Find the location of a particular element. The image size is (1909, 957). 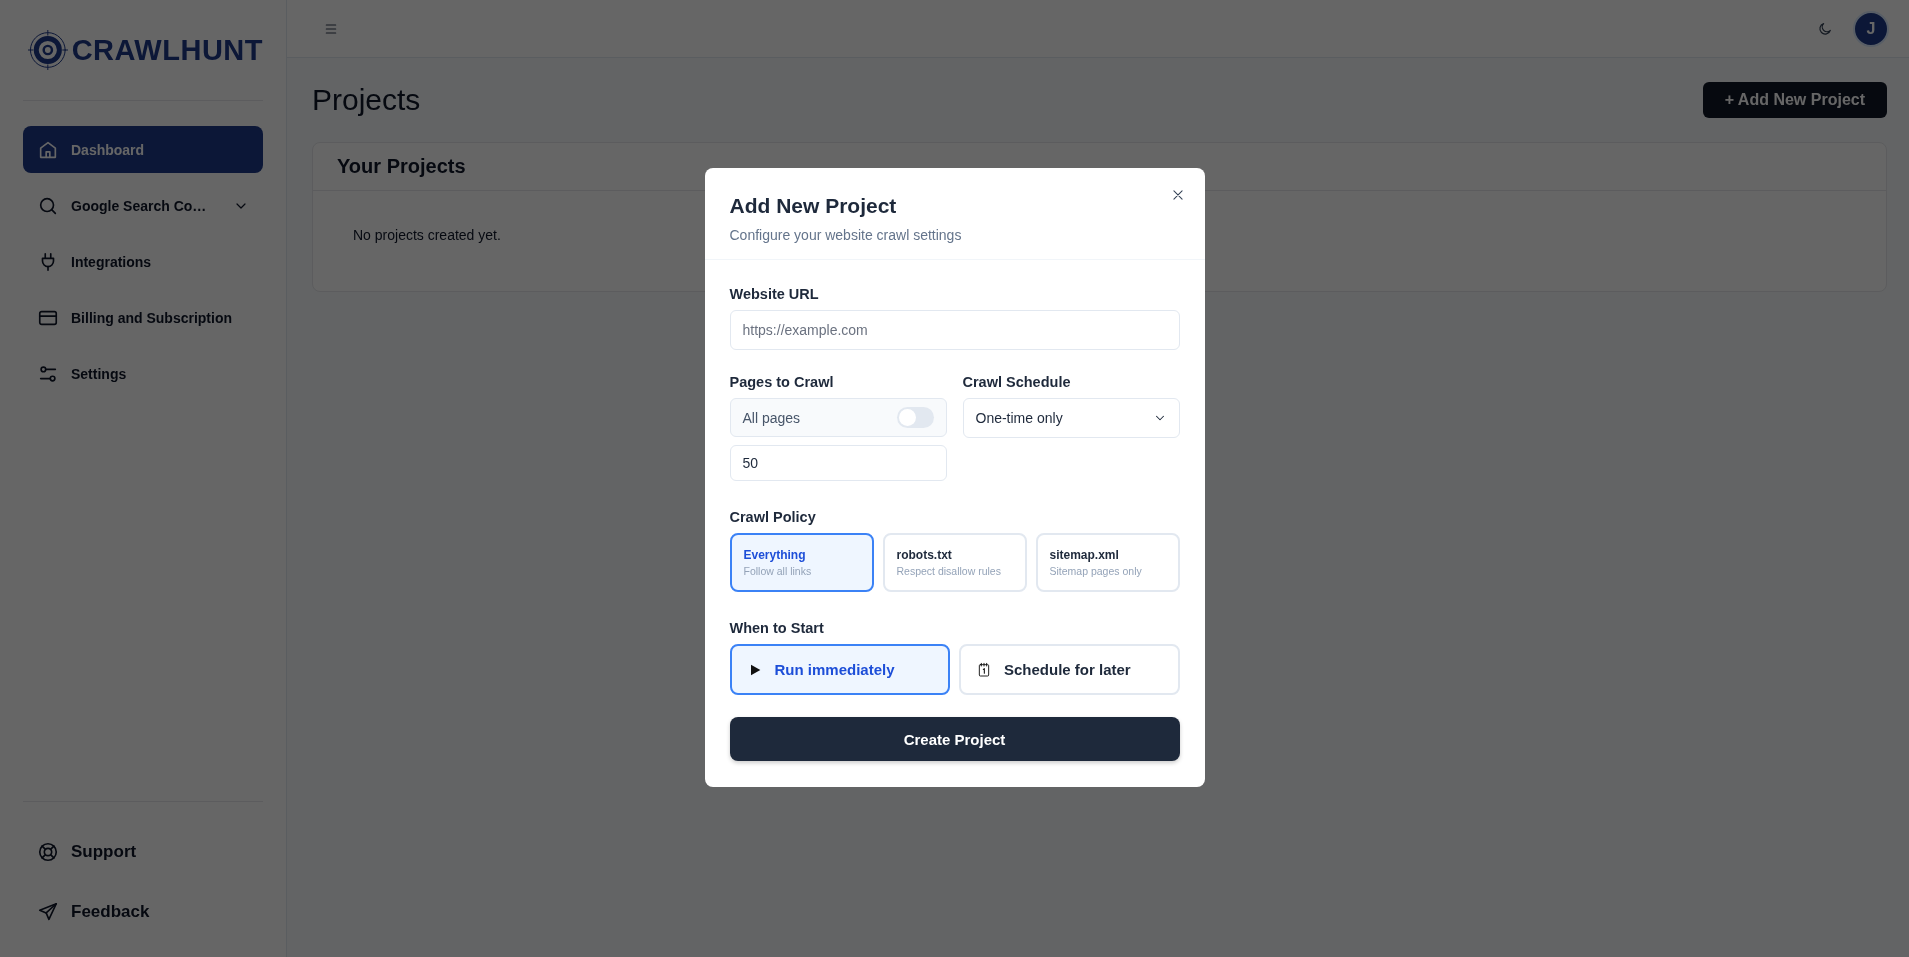

option-description: Respect disallow rules is located at coordinates (948, 571).